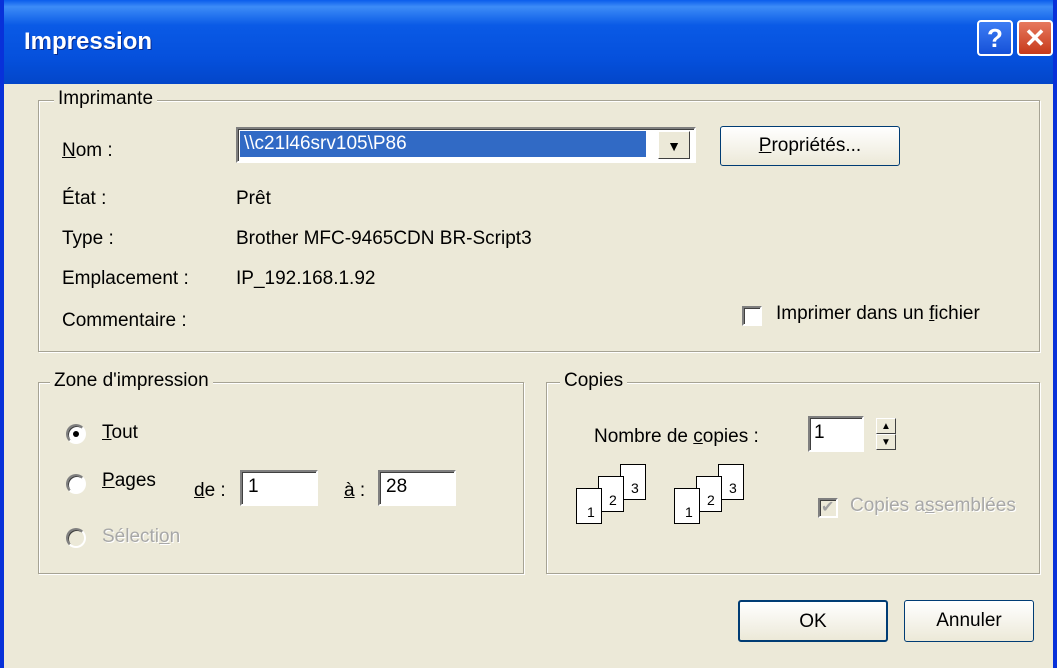  I want to click on printer-name-combobox: \\c21l46srv105\P86 ▼, so click(466, 145).